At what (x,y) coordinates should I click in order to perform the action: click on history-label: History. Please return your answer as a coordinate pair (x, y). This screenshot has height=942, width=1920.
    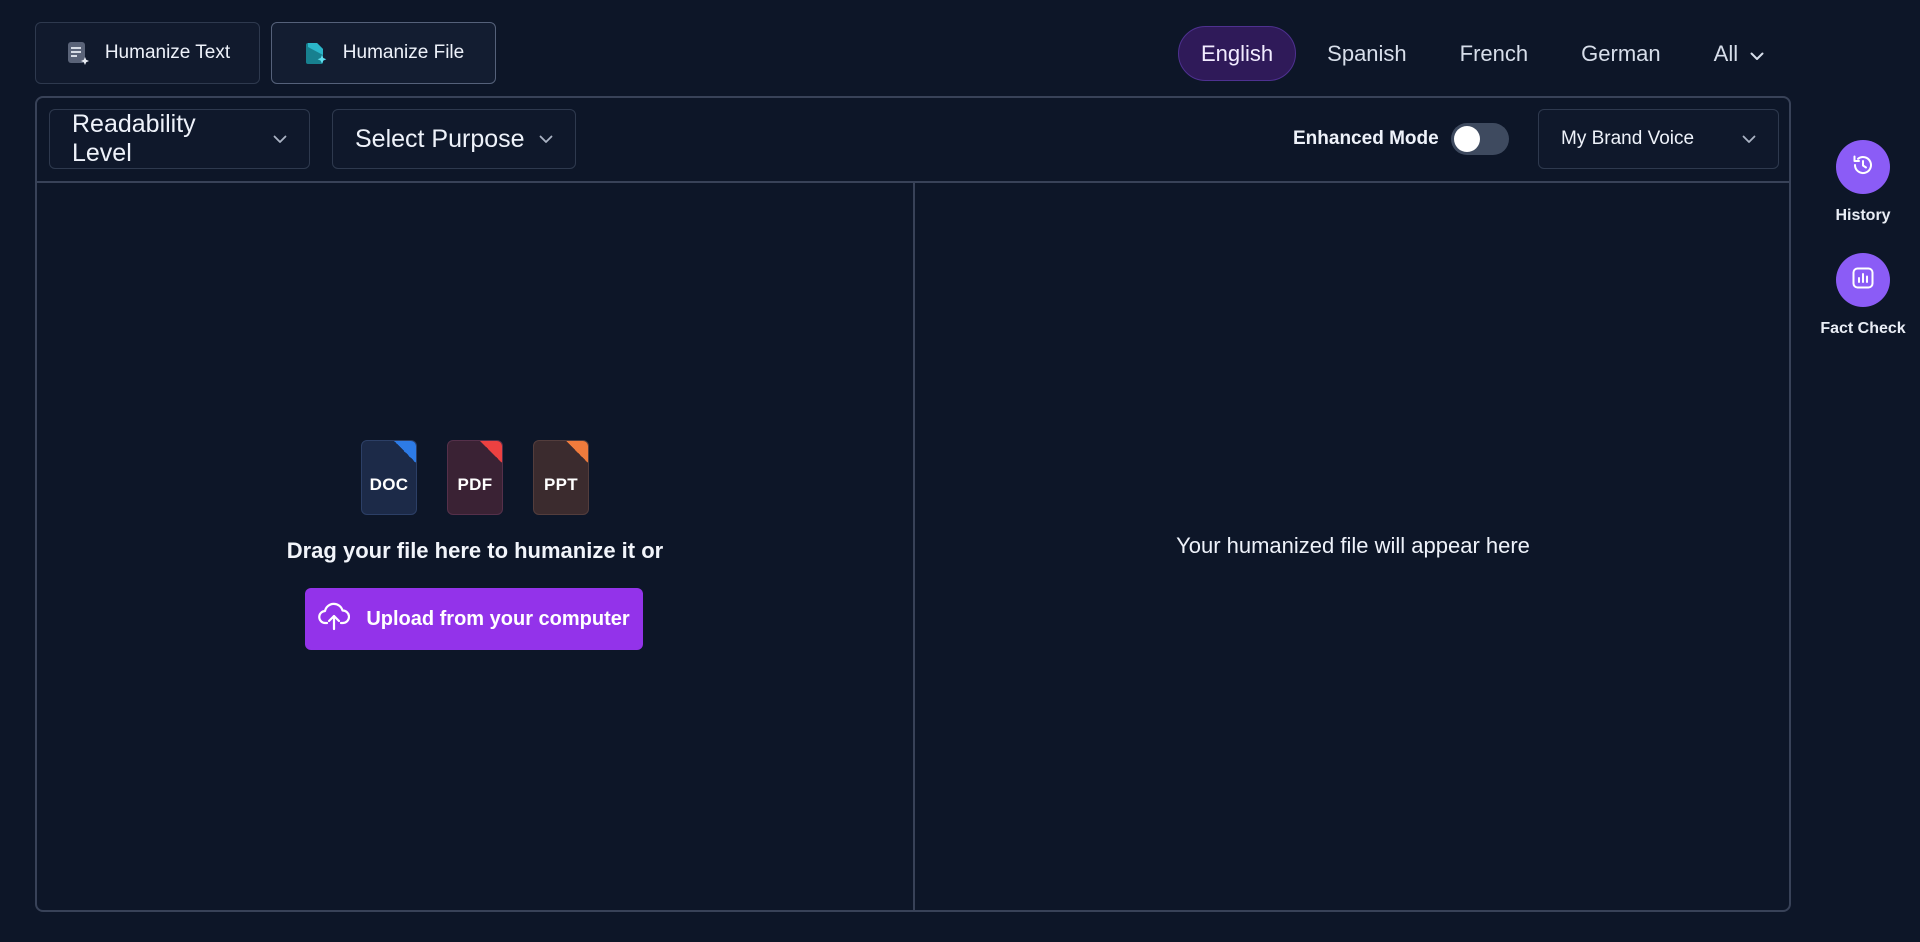
    Looking at the image, I should click on (1863, 215).